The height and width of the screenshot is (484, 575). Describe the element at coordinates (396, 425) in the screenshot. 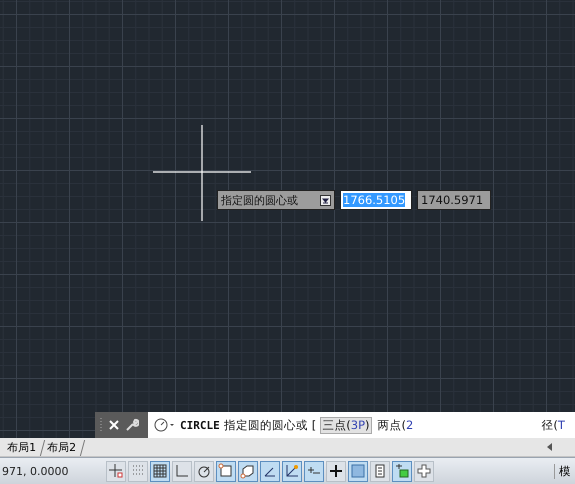

I see `command-option: 两点(2` at that location.